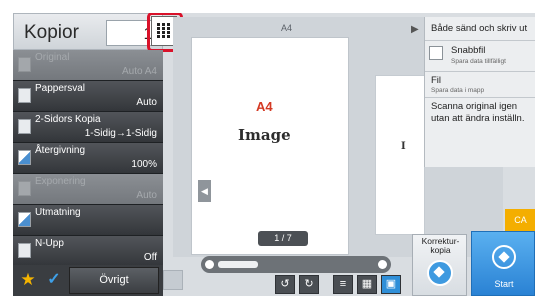 This screenshot has width=546, height=298. What do you see at coordinates (52, 57) in the screenshot?
I see `function-label: Original` at bounding box center [52, 57].